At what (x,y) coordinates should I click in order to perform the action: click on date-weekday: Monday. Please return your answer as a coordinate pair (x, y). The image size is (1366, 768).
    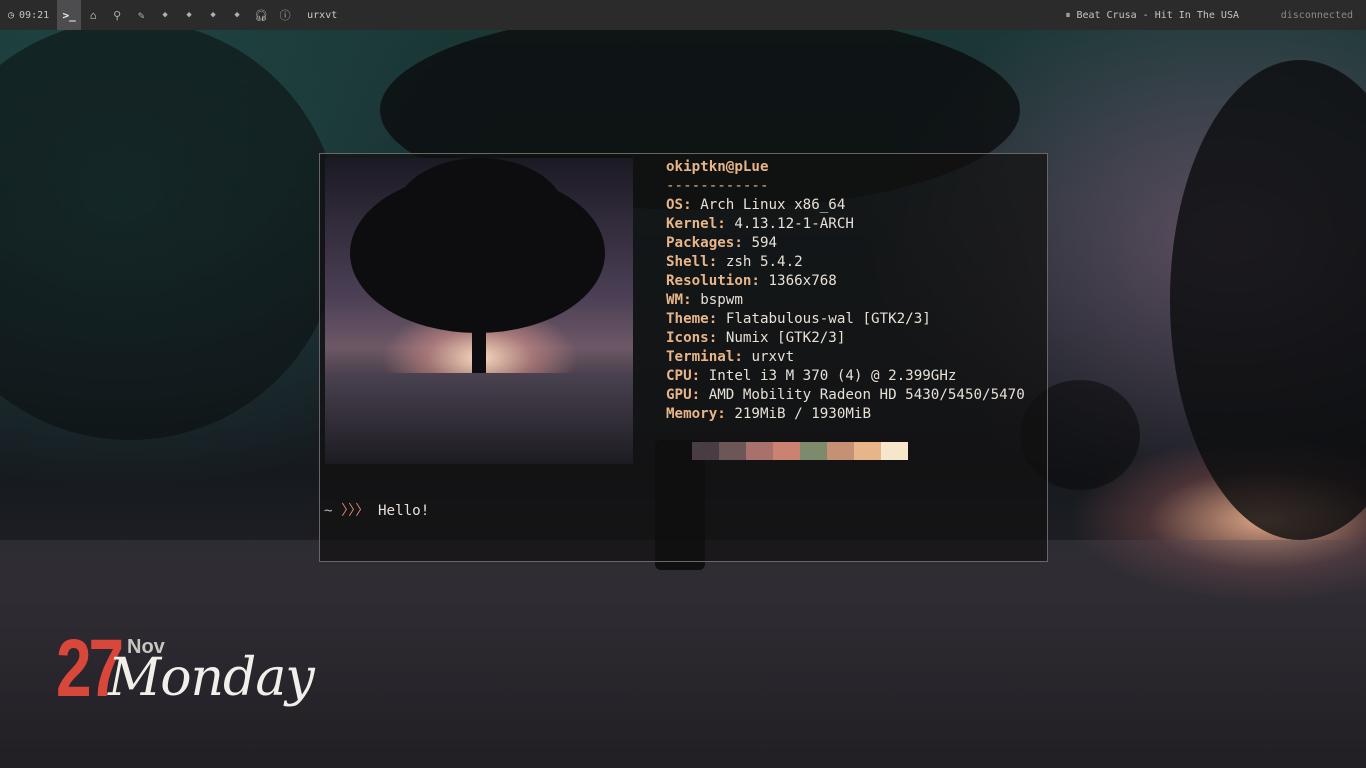
    Looking at the image, I should click on (211, 678).